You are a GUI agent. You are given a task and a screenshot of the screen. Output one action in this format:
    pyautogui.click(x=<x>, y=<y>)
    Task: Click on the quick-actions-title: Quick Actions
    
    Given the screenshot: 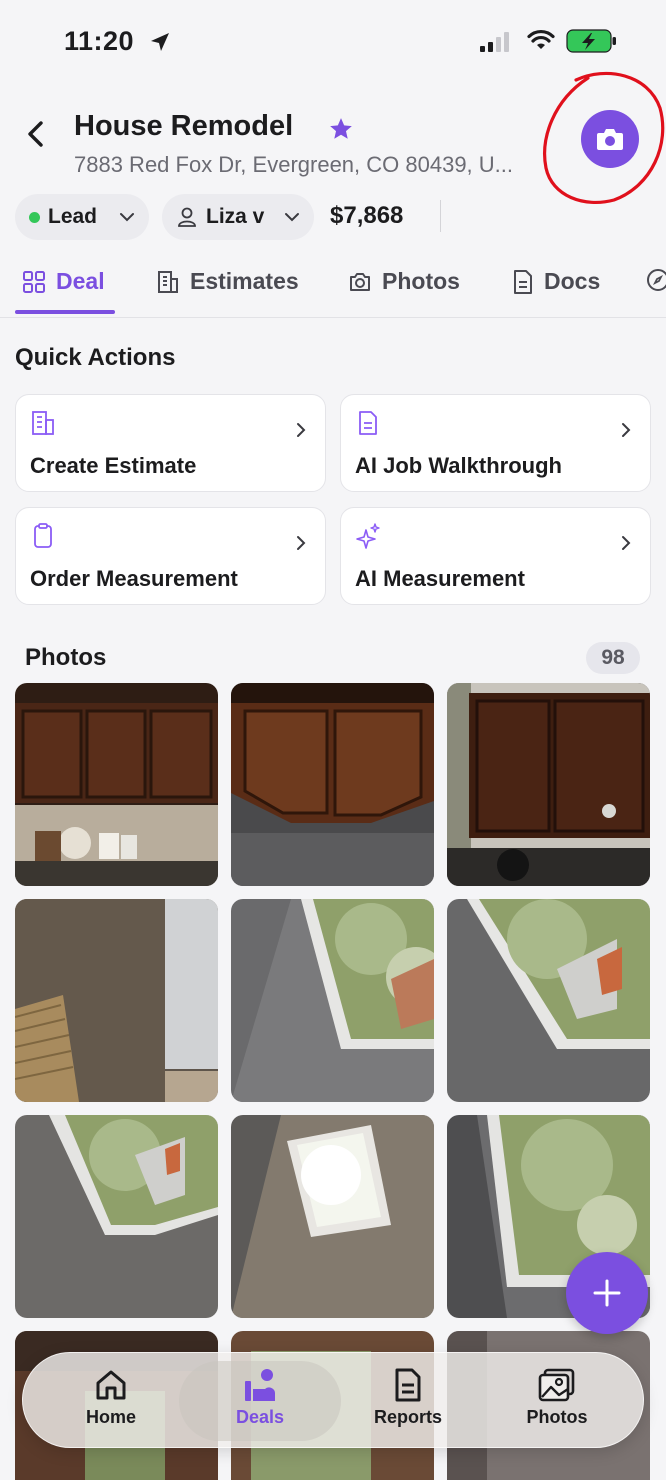 What is the action you would take?
    pyautogui.click(x=95, y=357)
    